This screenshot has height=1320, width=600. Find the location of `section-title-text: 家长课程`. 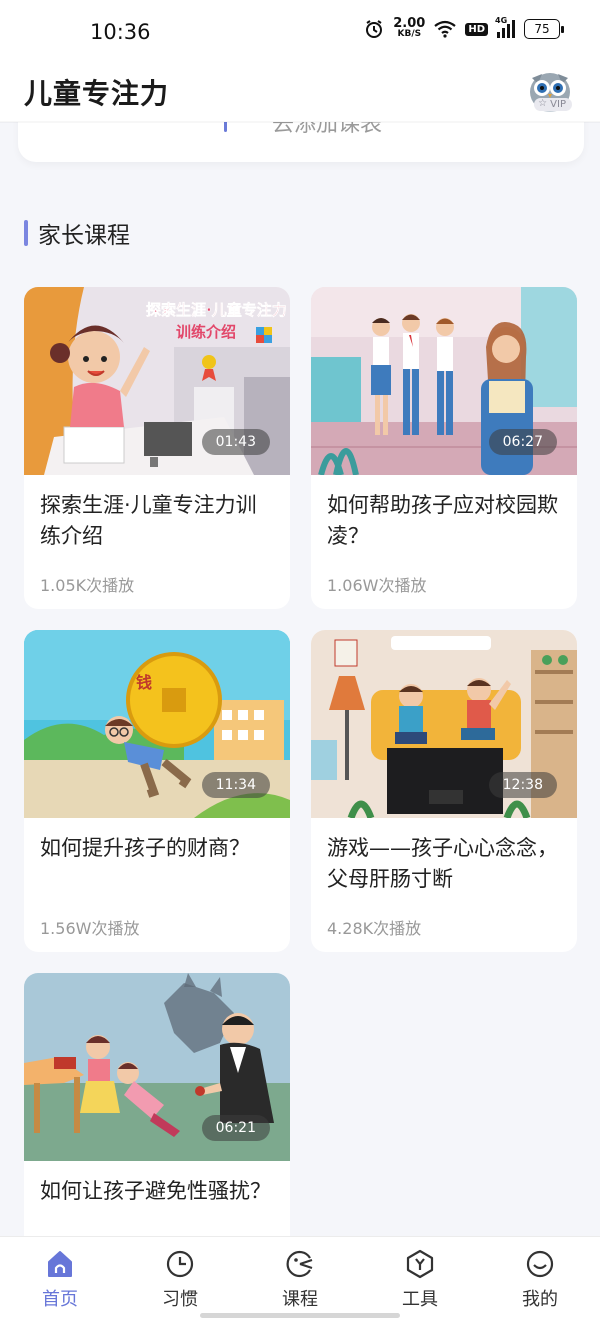

section-title-text: 家长课程 is located at coordinates (84, 236).